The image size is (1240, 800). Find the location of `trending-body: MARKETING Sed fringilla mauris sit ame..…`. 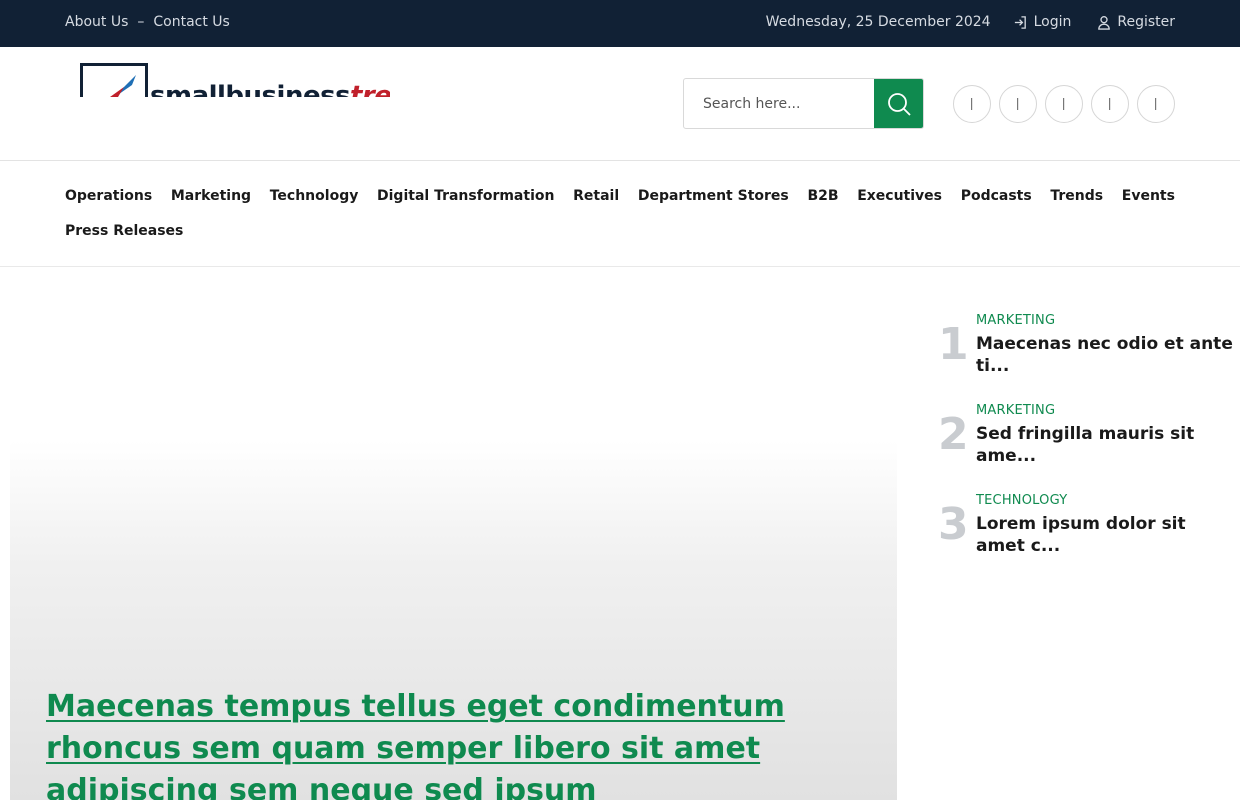

trending-body: MARKETING Sed fringilla mauris sit ame..… is located at coordinates (1107, 435).